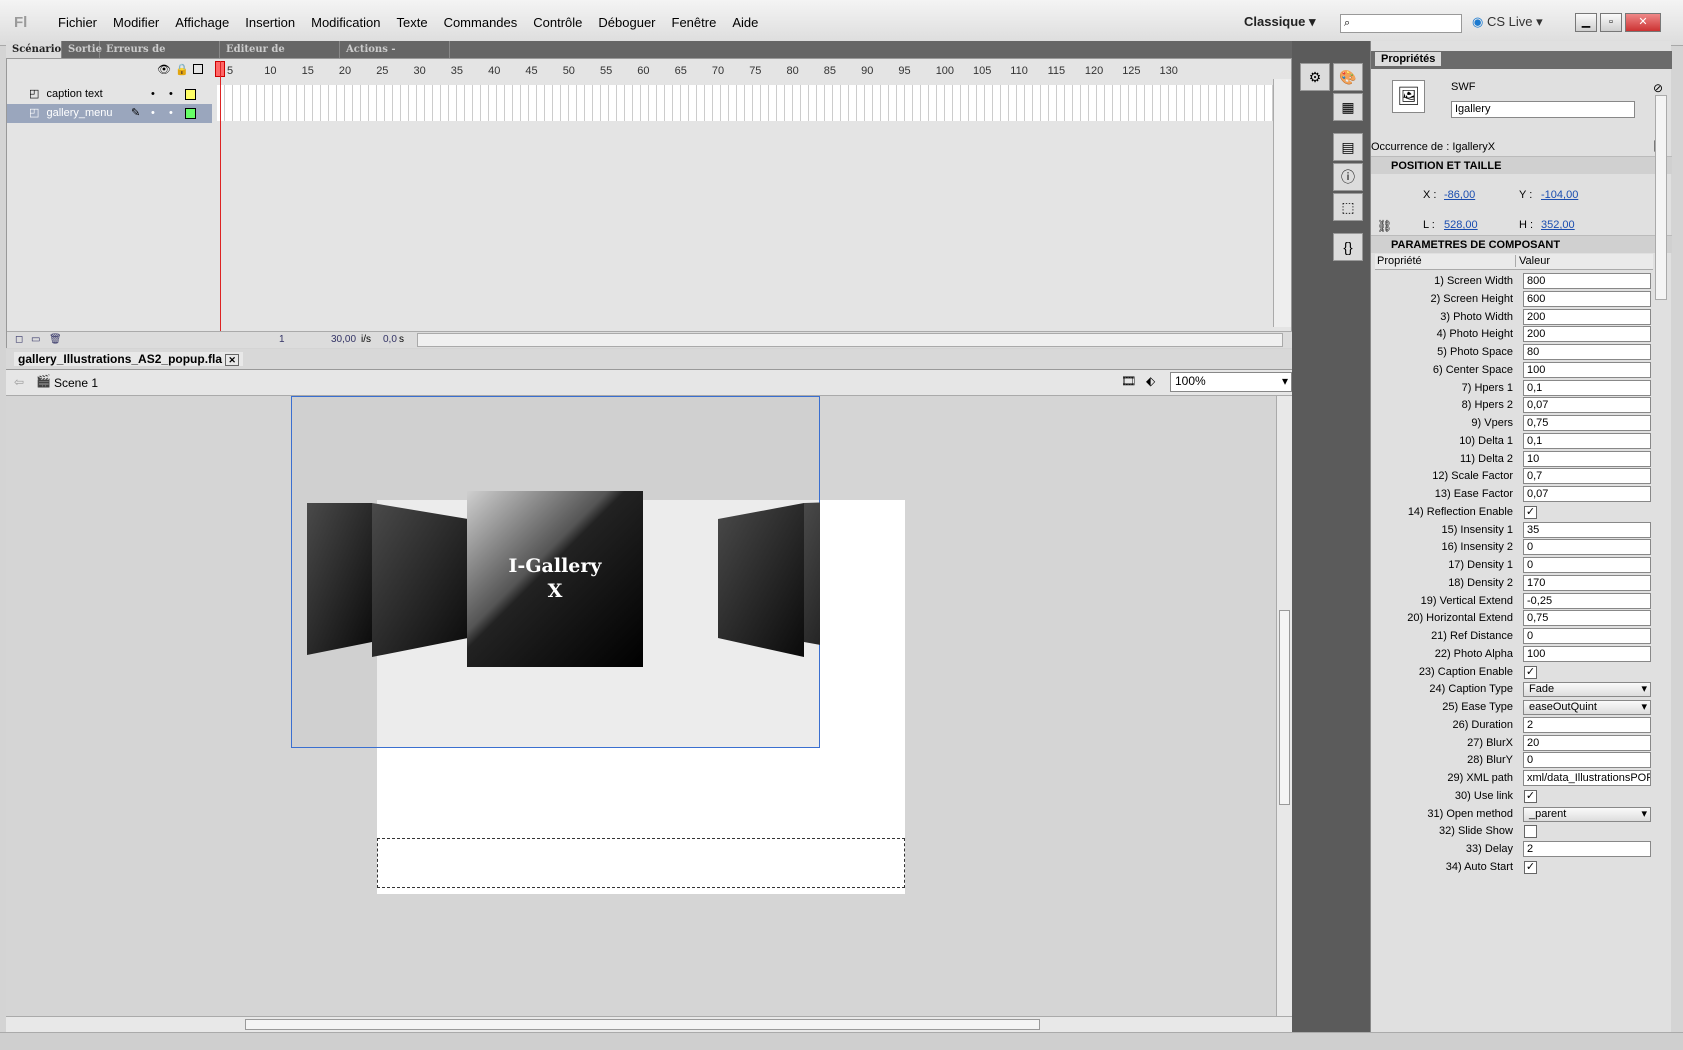 This screenshot has height=1050, width=1683. What do you see at coordinates (626, 22) in the screenshot?
I see `menu-item: Déboguer` at bounding box center [626, 22].